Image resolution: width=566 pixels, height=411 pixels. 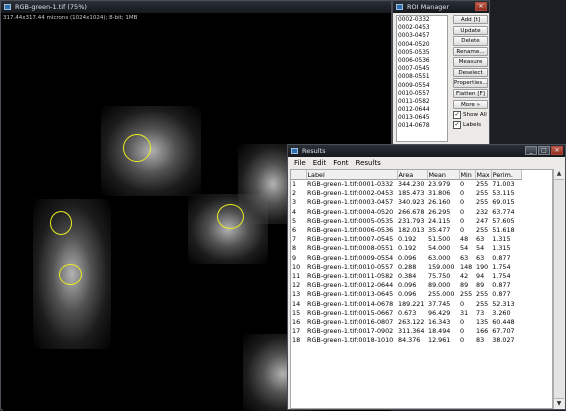 What do you see at coordinates (196, 7) in the screenshot?
I see `image-window-titlebar: RGB-green-1.tif (75%)` at bounding box center [196, 7].